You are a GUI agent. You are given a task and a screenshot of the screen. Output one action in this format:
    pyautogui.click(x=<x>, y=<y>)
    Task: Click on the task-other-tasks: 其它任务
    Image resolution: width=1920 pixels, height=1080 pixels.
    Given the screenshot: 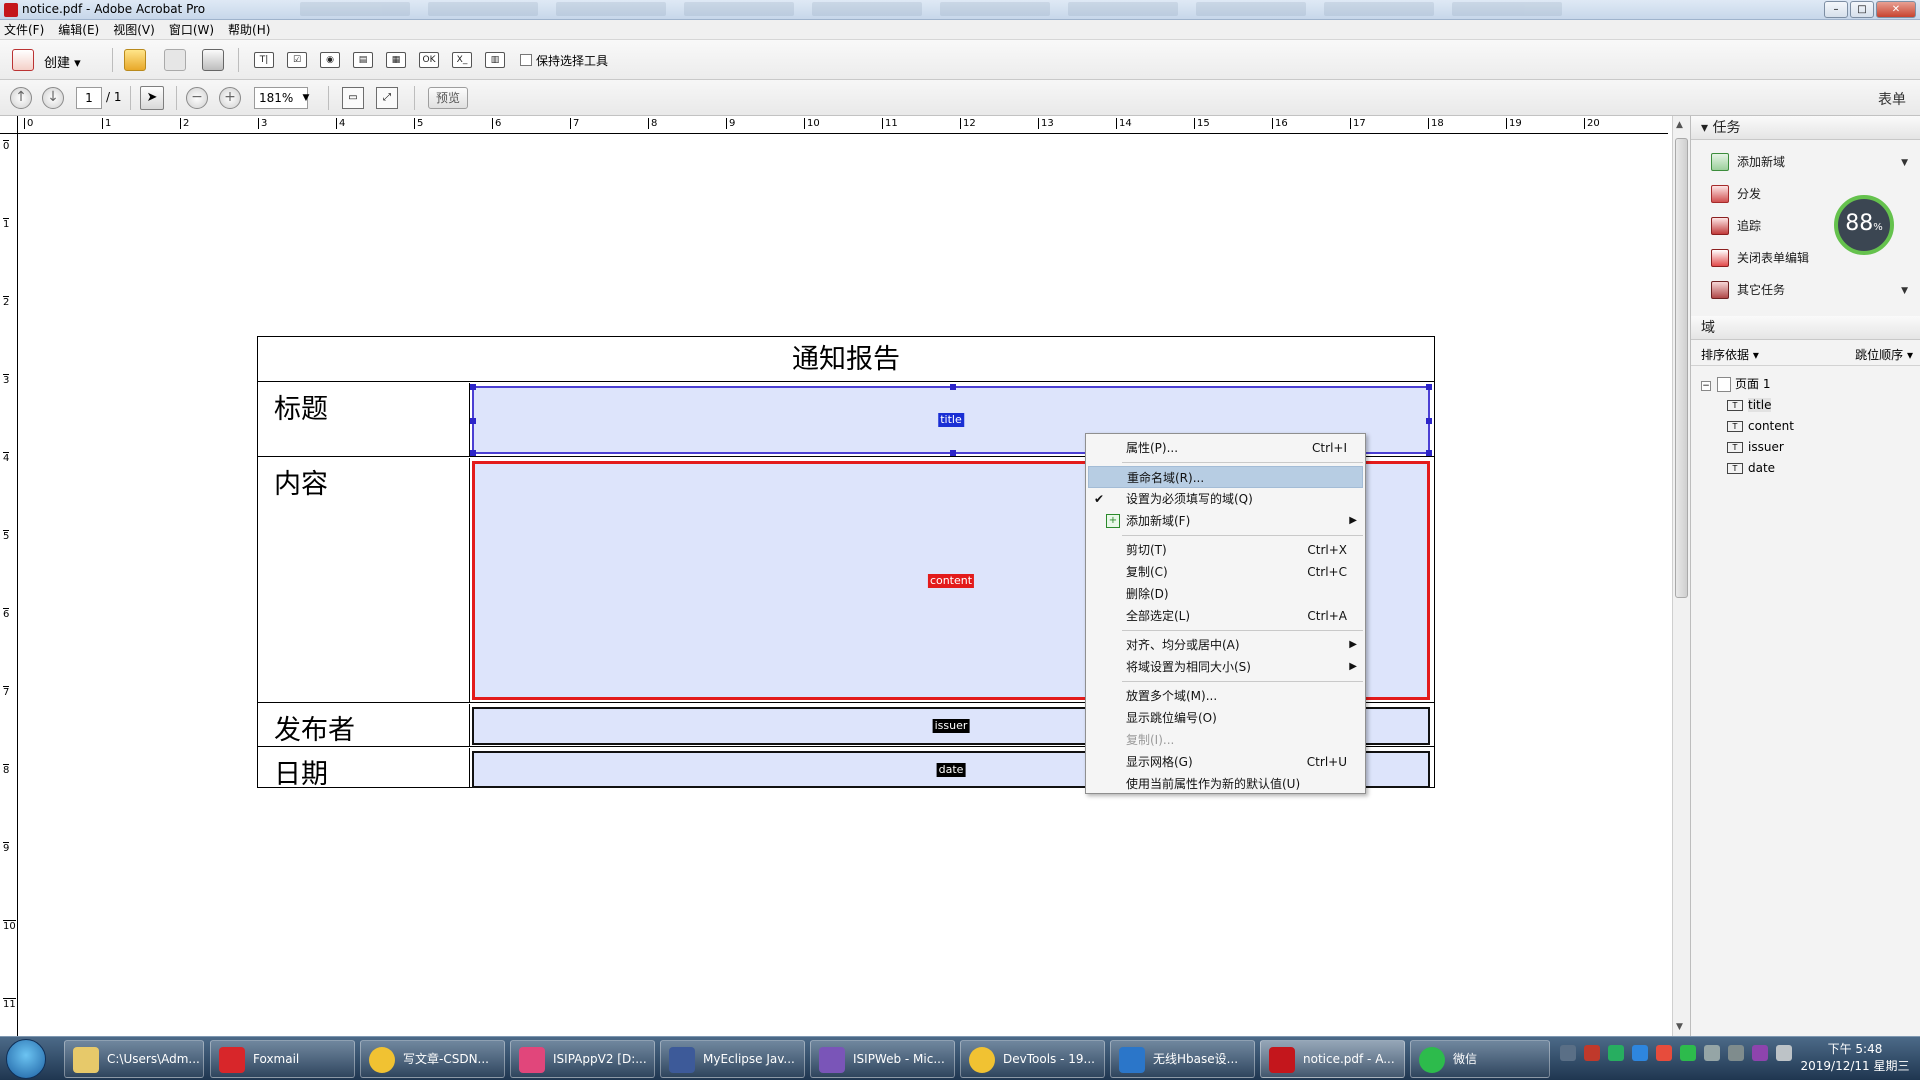 What is the action you would take?
    pyautogui.click(x=1748, y=290)
    